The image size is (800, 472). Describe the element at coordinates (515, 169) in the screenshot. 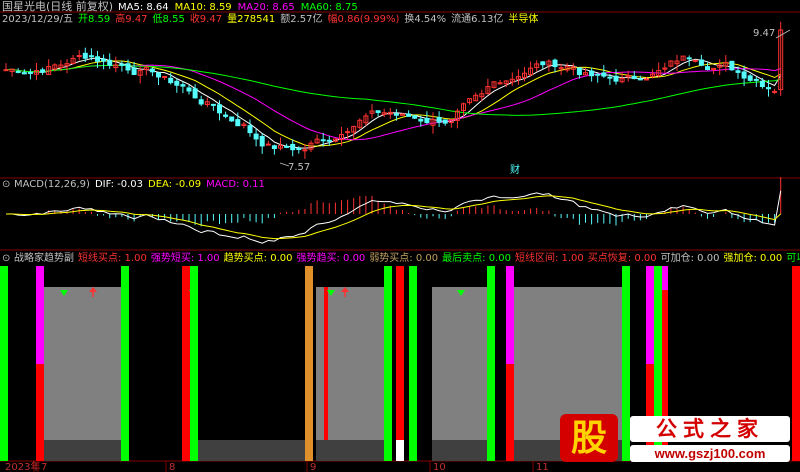

I see `finance-marker: 财` at that location.